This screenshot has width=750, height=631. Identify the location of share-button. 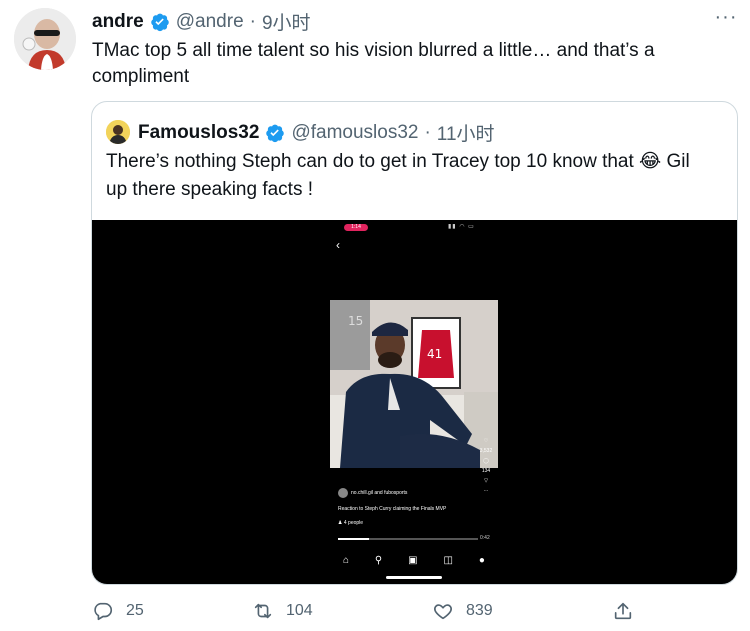
(623, 611).